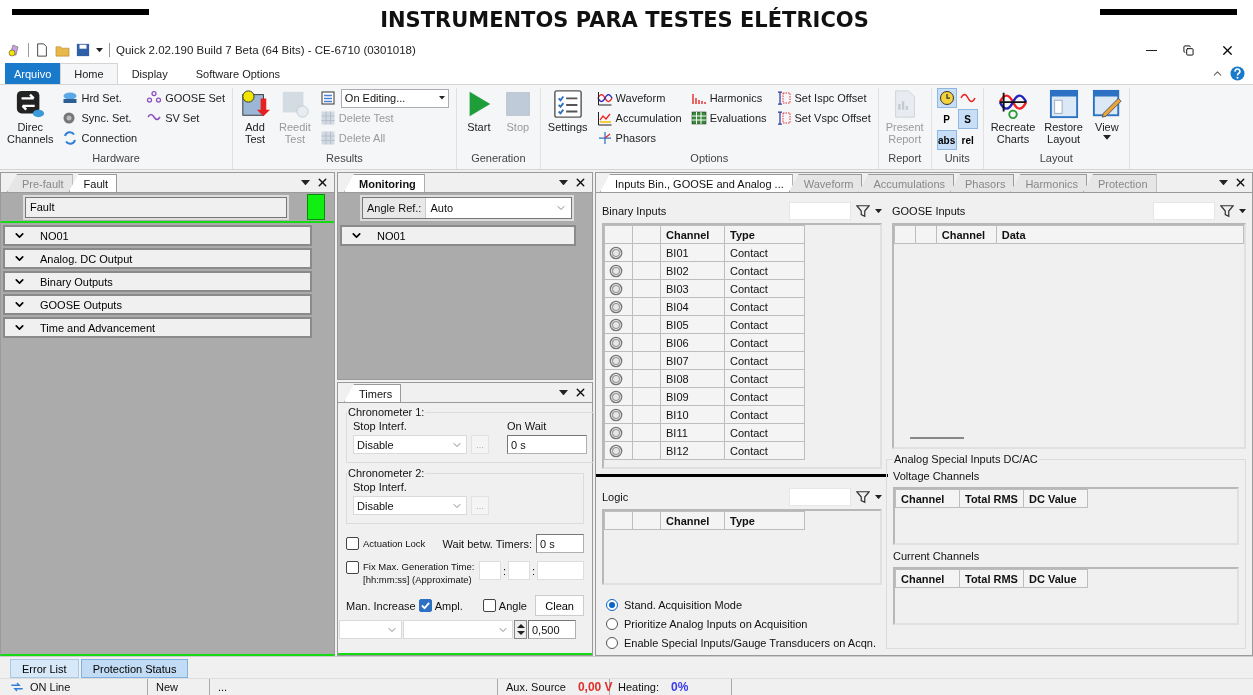  I want to click on seconds-field, so click(560, 570).